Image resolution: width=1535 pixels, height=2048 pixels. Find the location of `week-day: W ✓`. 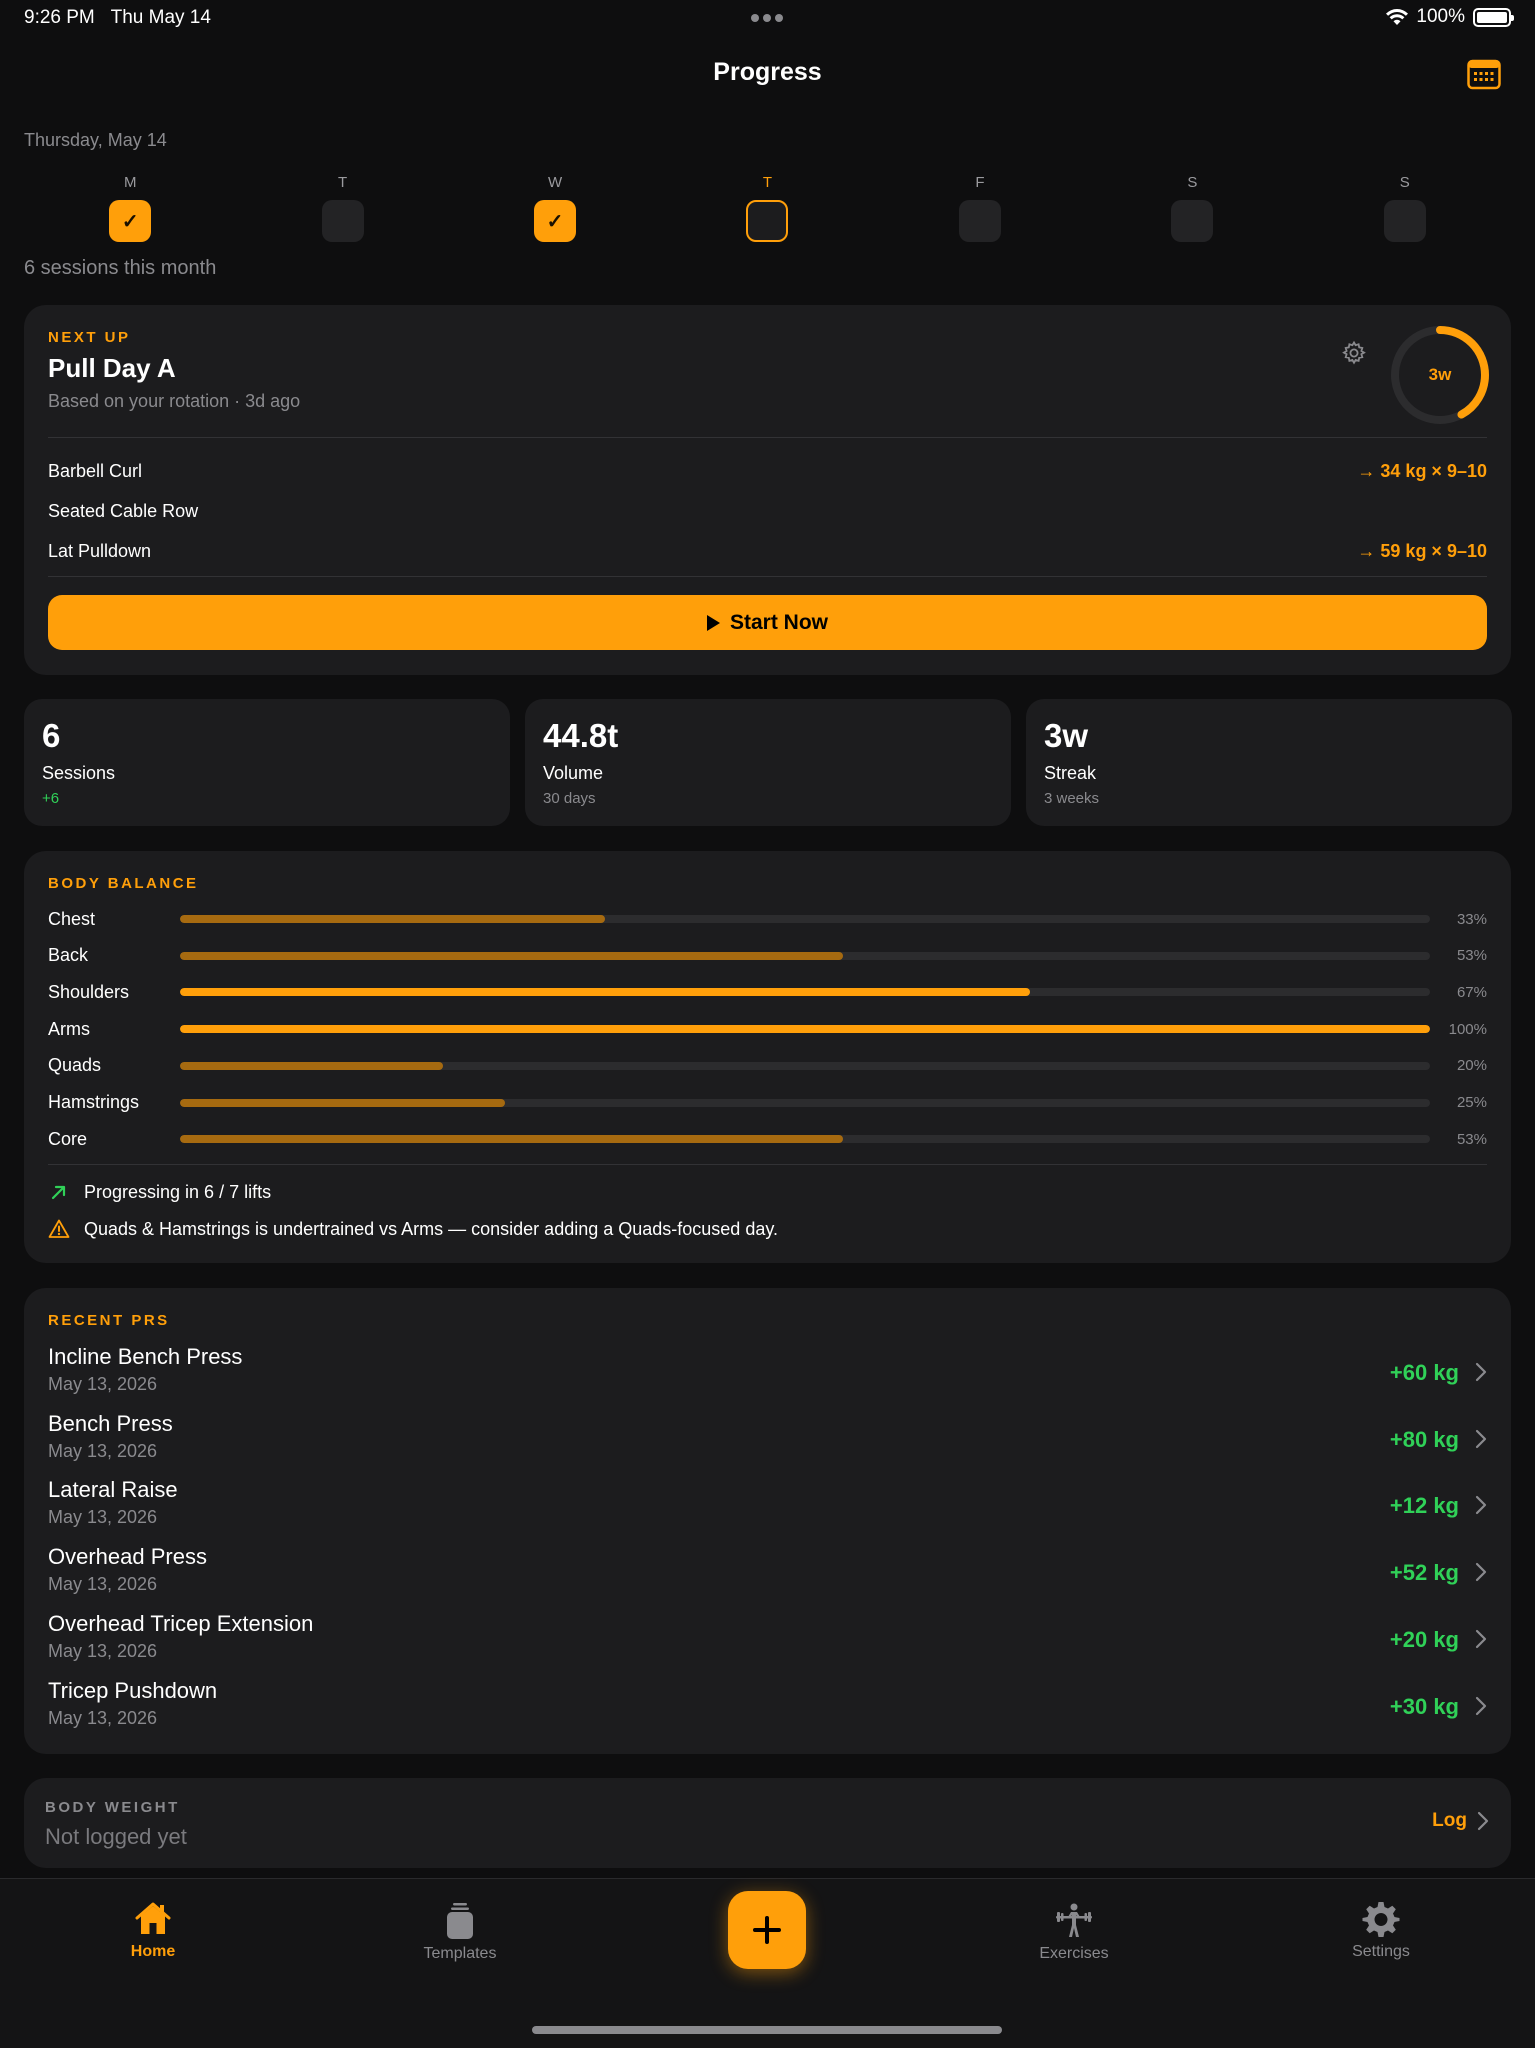

week-day: W ✓ is located at coordinates (555, 208).